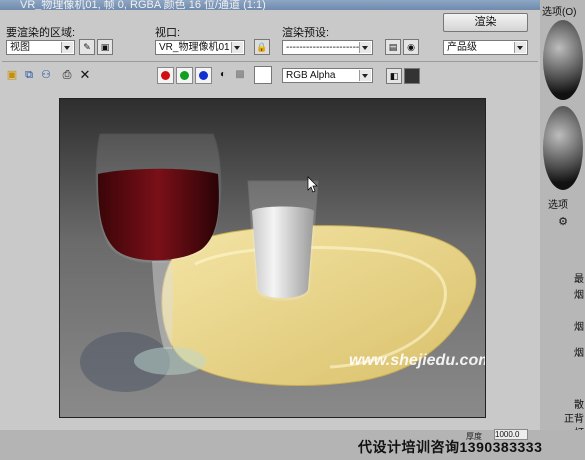 This screenshot has height=460, width=585. Describe the element at coordinates (270, 61) in the screenshot. I see `toolbar-divider` at that location.